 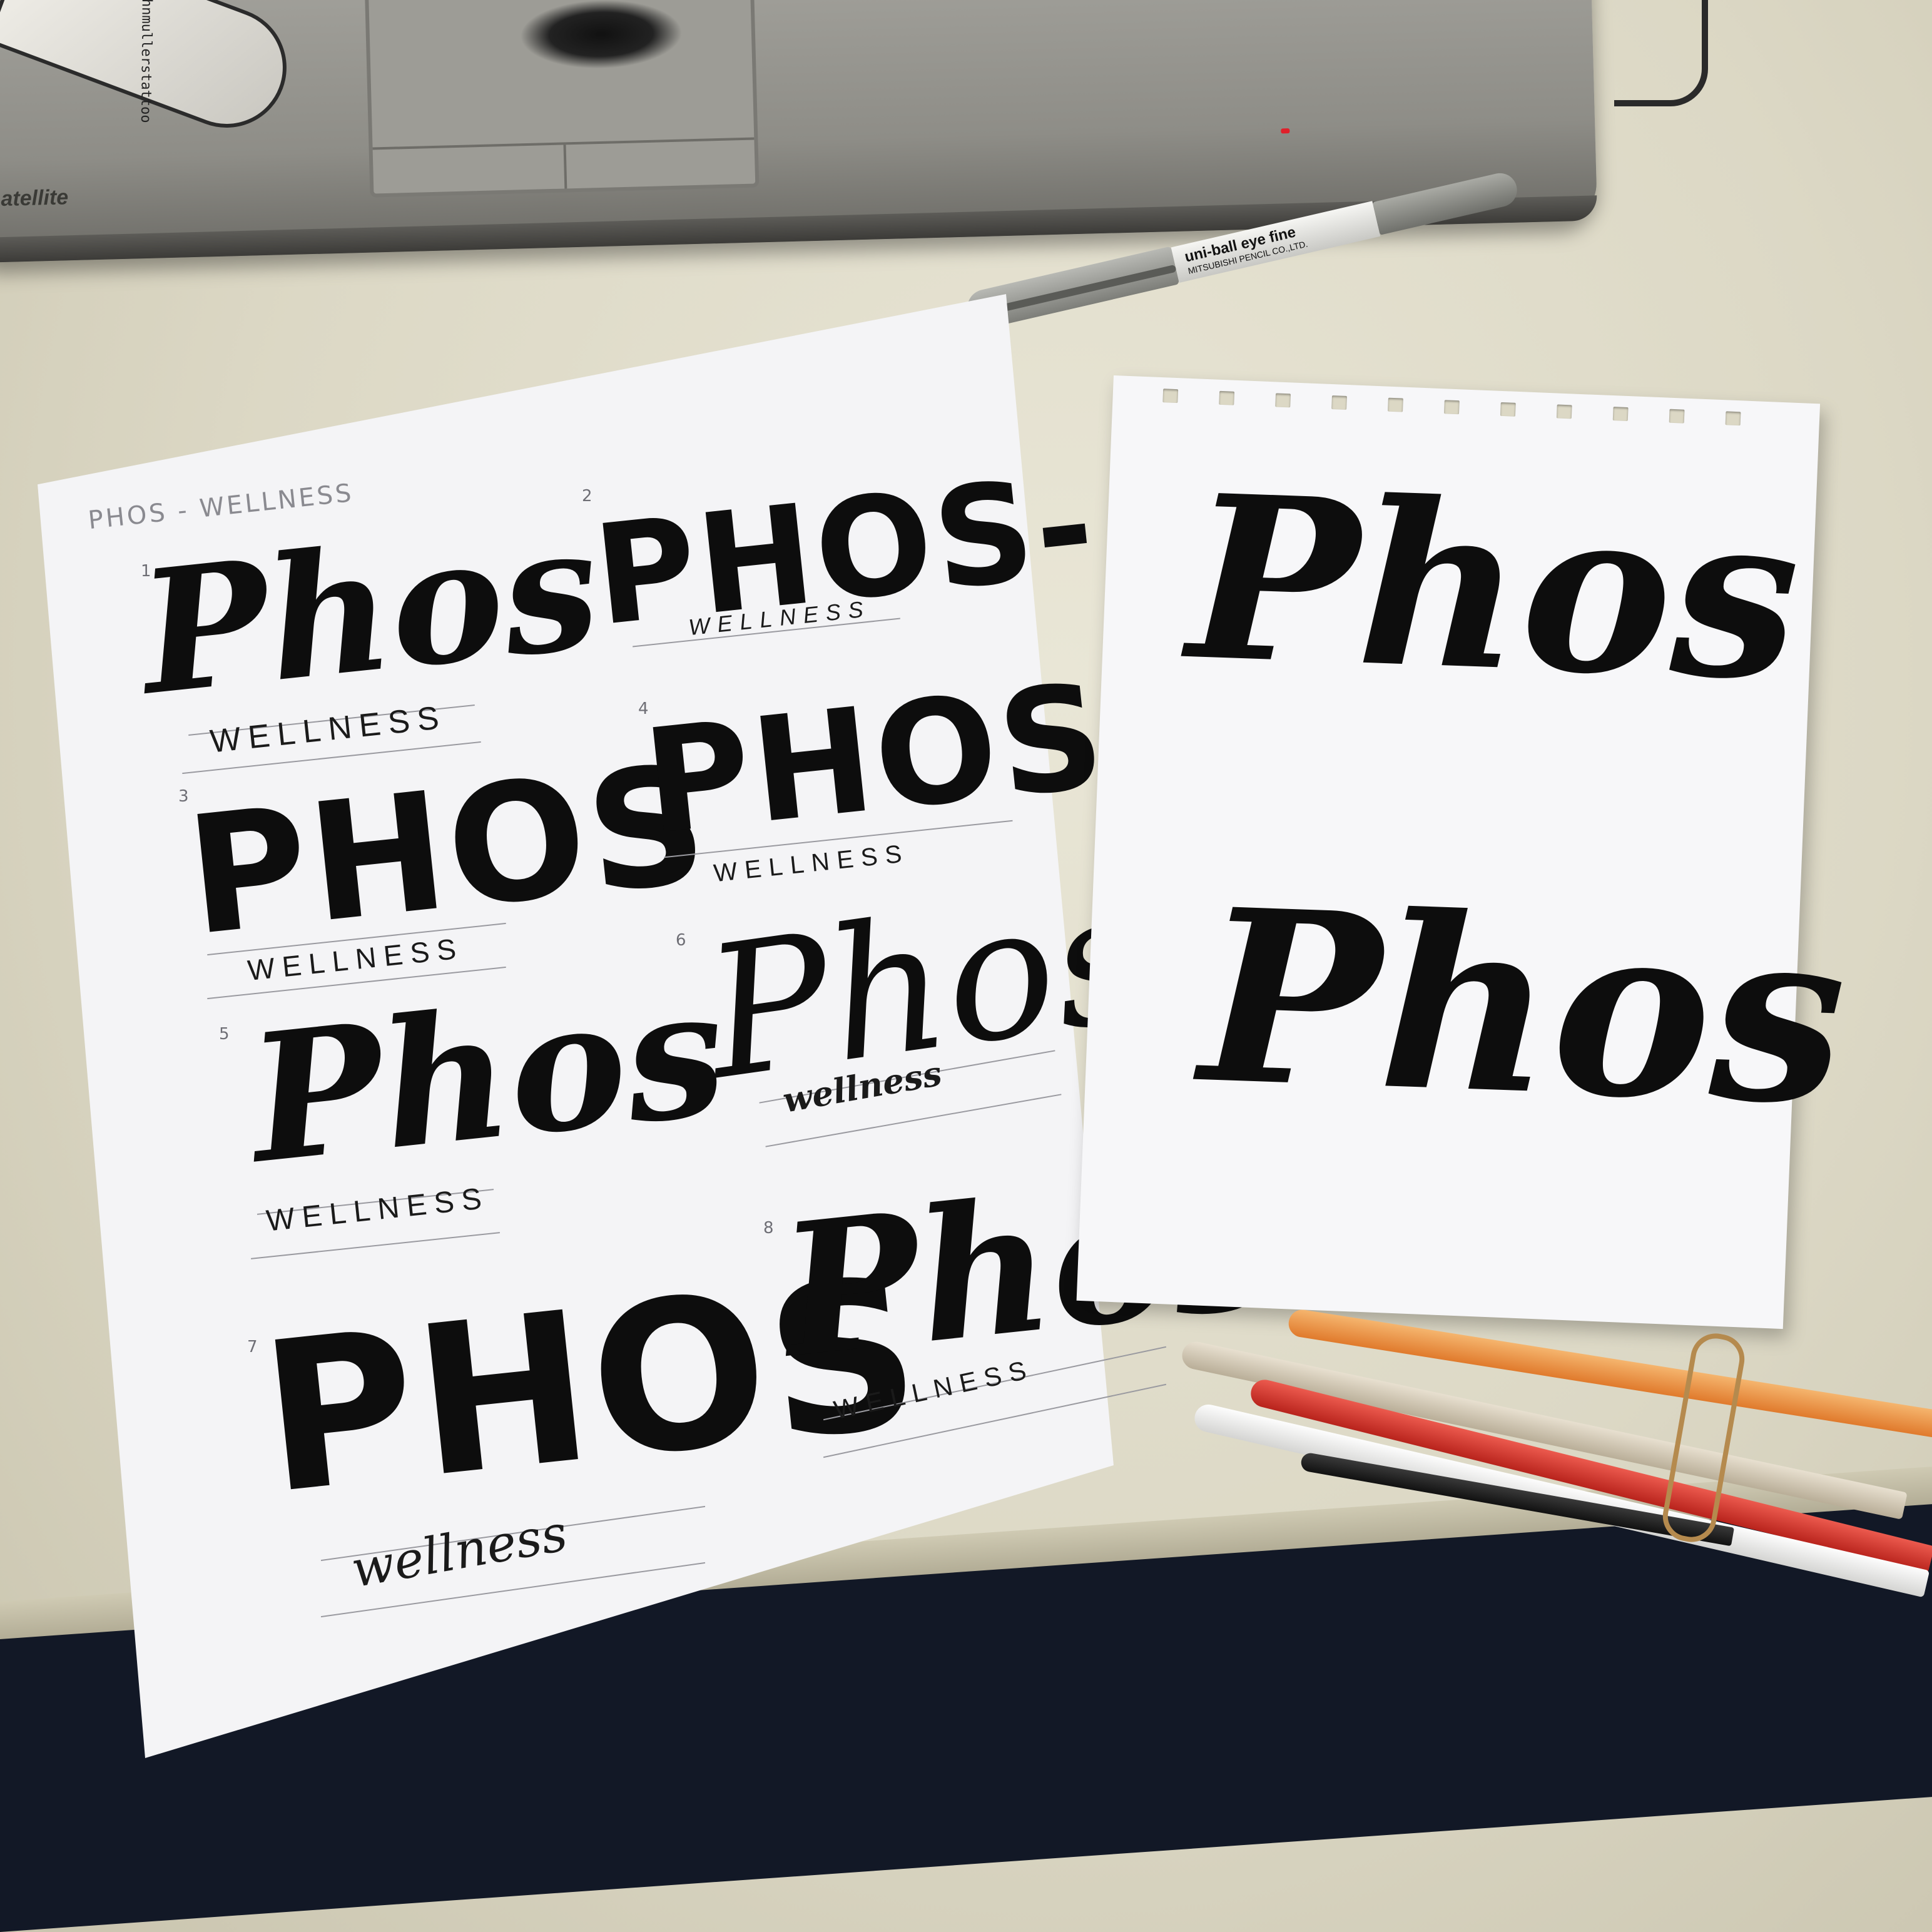 I want to click on touchpad-button-split, so click(x=565, y=167).